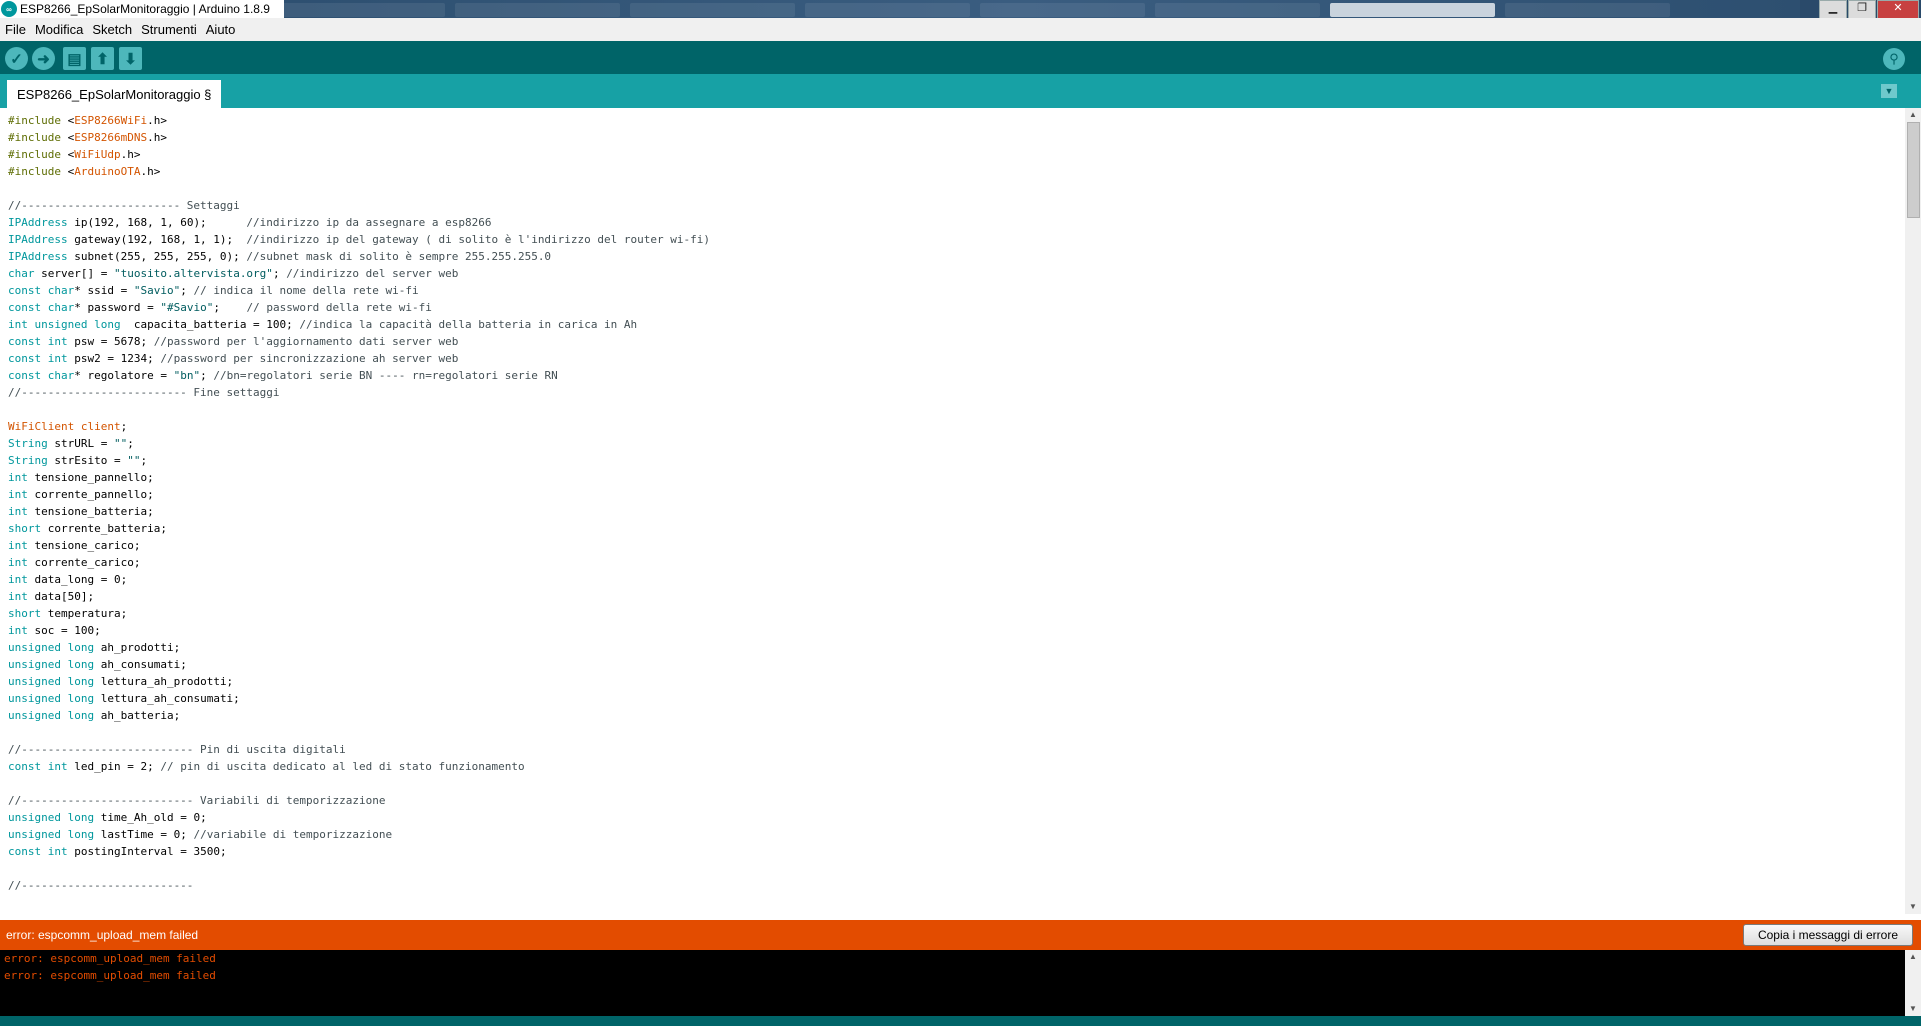 Image resolution: width=1921 pixels, height=1026 pixels. What do you see at coordinates (74, 154) in the screenshot?
I see `code-line: #include <WiFiUdp.h>` at bounding box center [74, 154].